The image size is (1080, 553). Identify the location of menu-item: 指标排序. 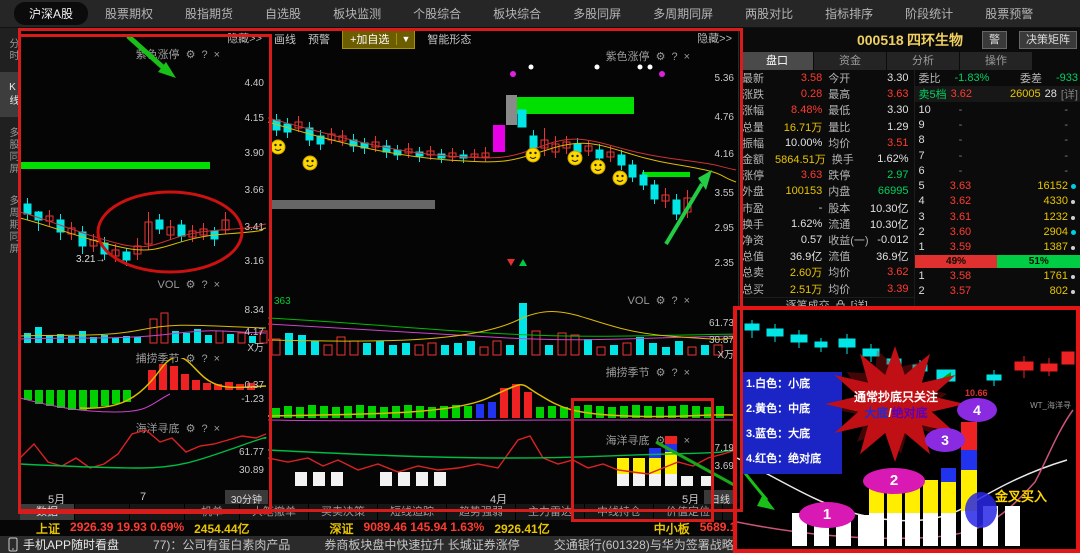
(849, 13).